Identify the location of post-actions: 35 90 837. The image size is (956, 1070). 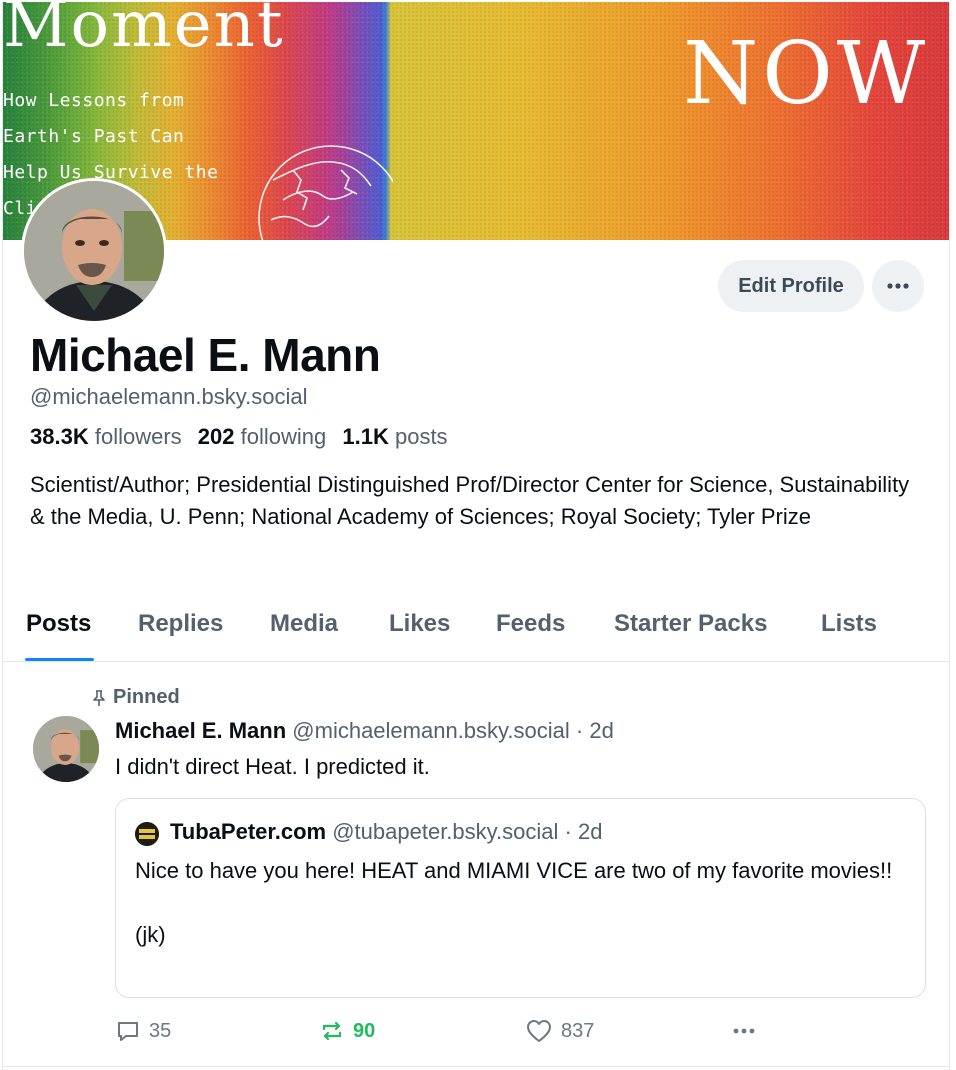
(476, 1032).